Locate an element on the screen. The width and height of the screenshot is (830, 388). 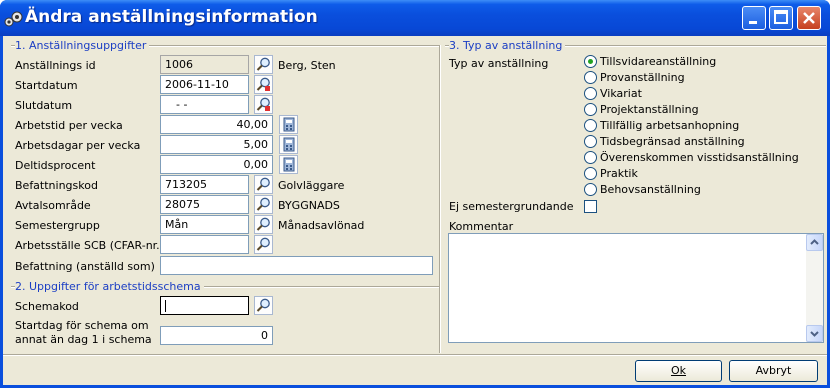
maximize-button is located at coordinates (781, 18).